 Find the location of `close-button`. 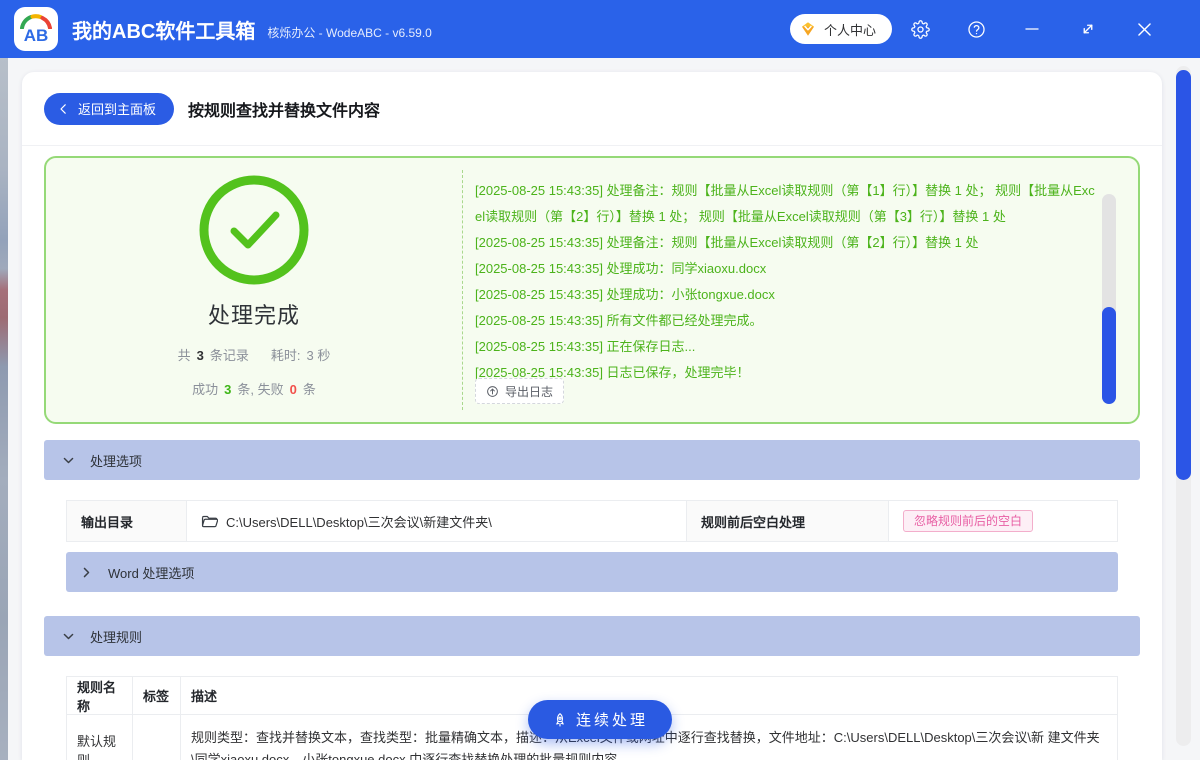

close-button is located at coordinates (1144, 29).